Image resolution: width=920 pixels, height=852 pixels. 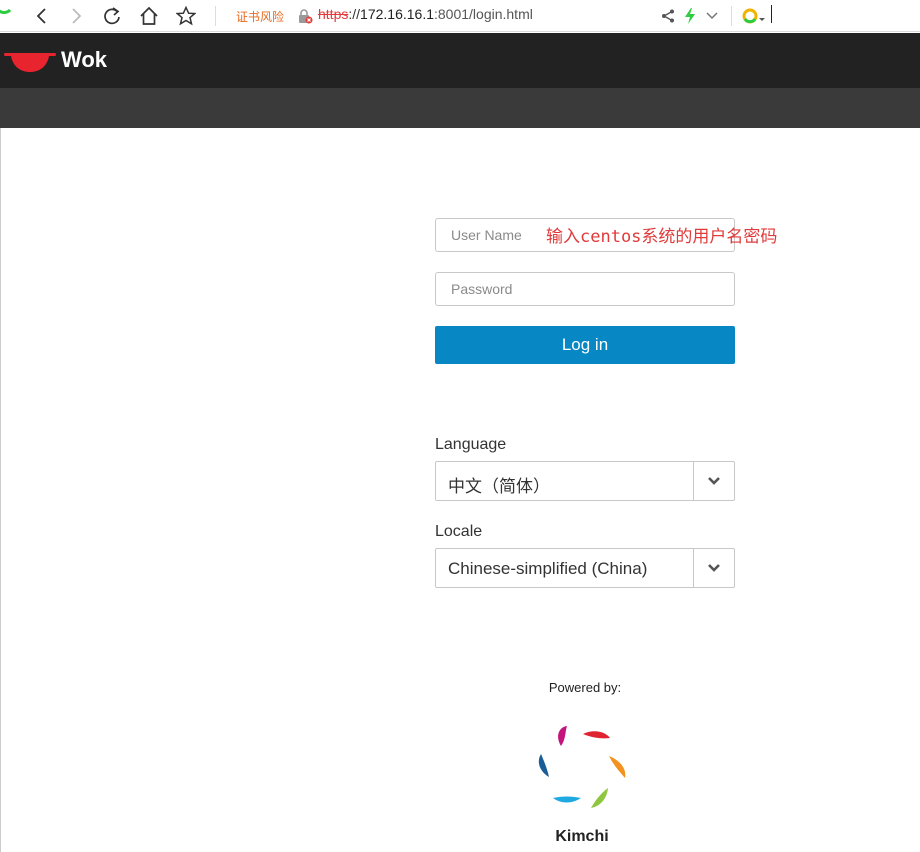 I want to click on cert-warning-label: 证书风险, so click(x=260, y=16).